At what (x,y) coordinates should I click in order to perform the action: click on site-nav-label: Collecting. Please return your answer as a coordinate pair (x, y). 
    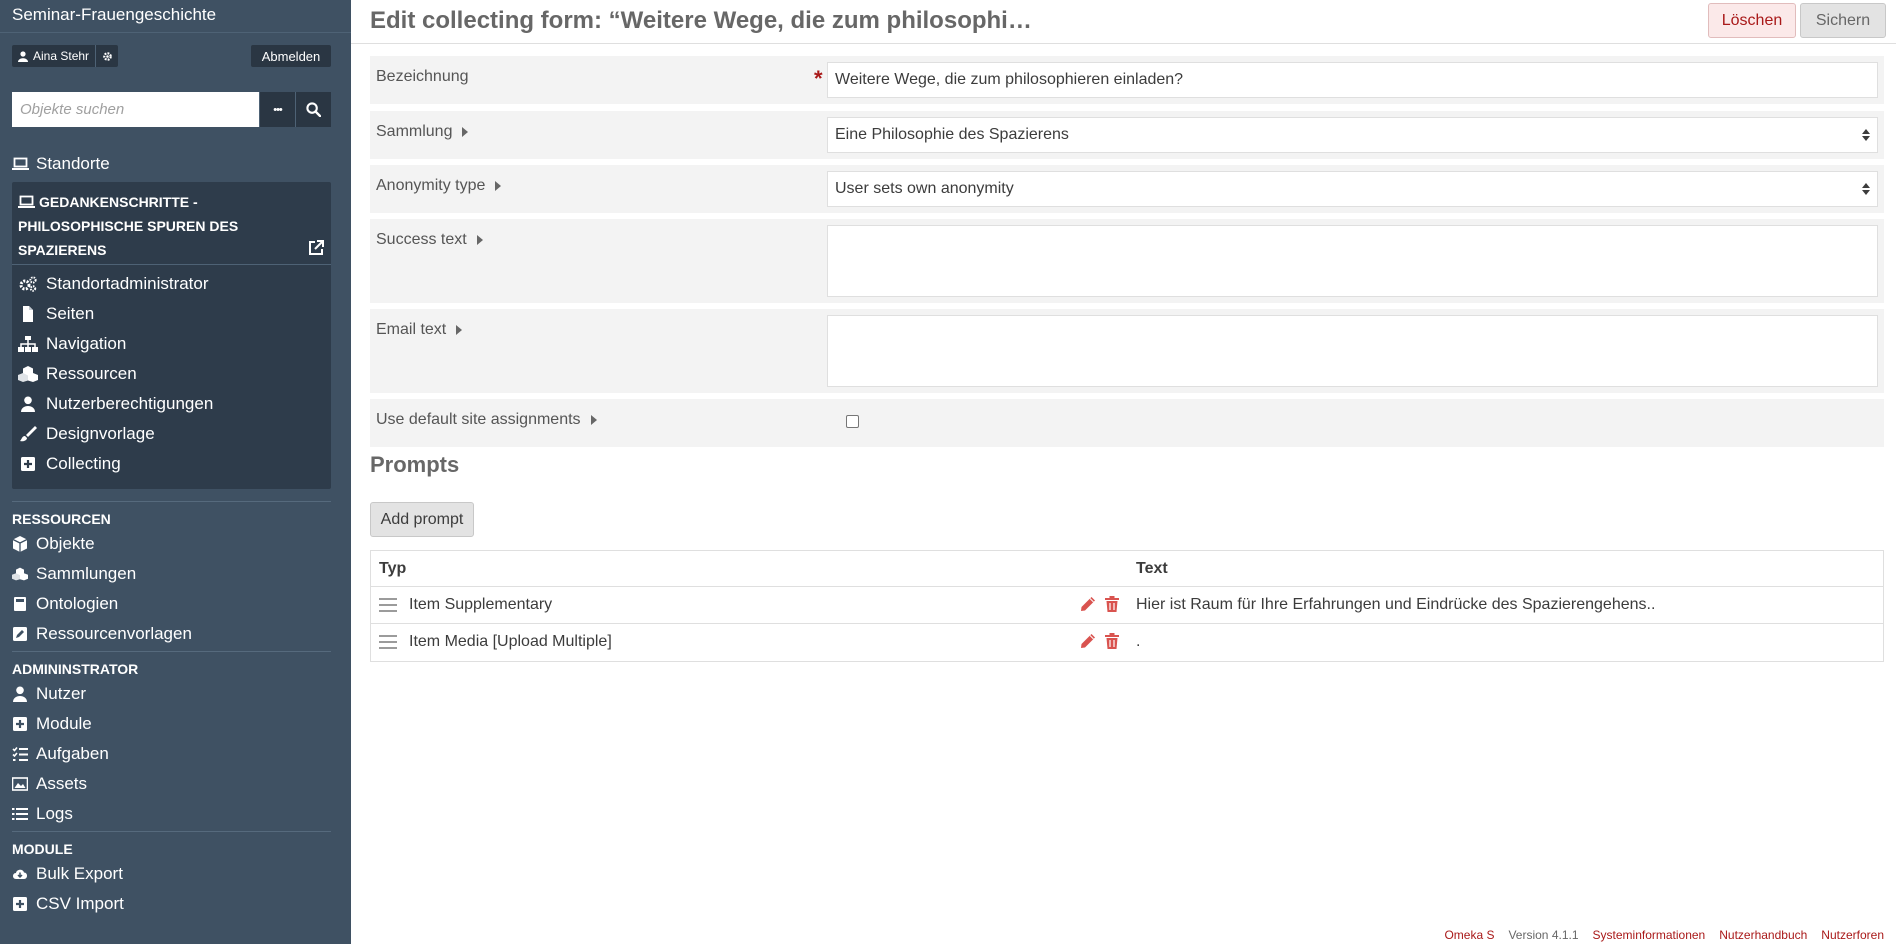
    Looking at the image, I should click on (83, 463).